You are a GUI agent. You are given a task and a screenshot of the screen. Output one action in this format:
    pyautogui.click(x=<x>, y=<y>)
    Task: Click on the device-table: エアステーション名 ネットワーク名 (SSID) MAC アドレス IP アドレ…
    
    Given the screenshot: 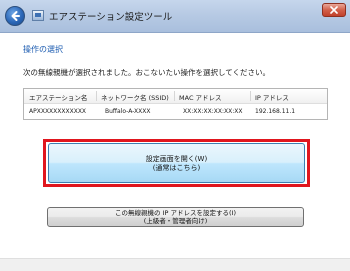 What is the action you would take?
    pyautogui.click(x=175, y=104)
    